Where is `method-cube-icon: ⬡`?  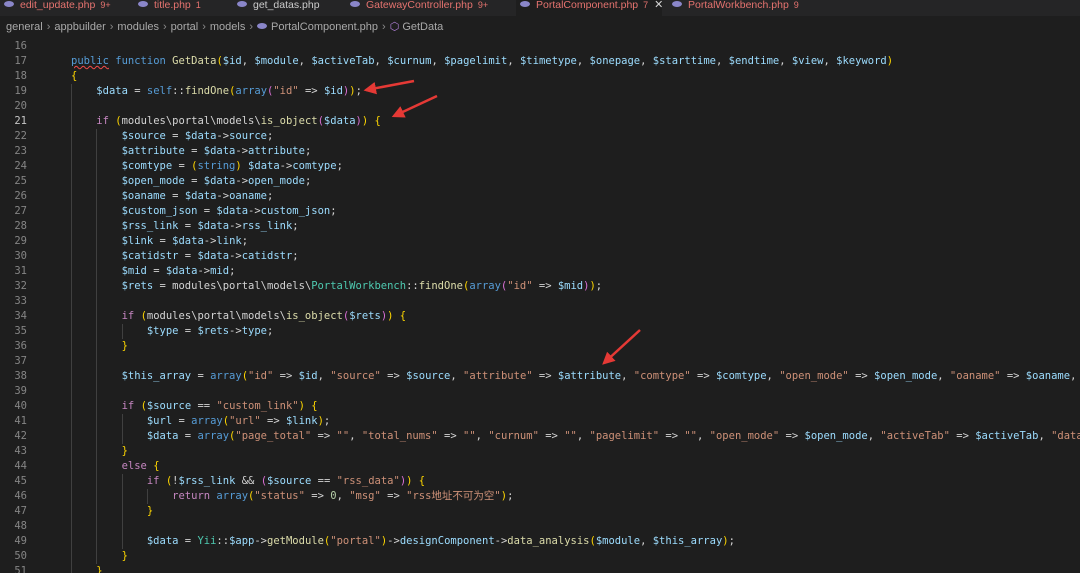
method-cube-icon: ⬡ is located at coordinates (394, 27).